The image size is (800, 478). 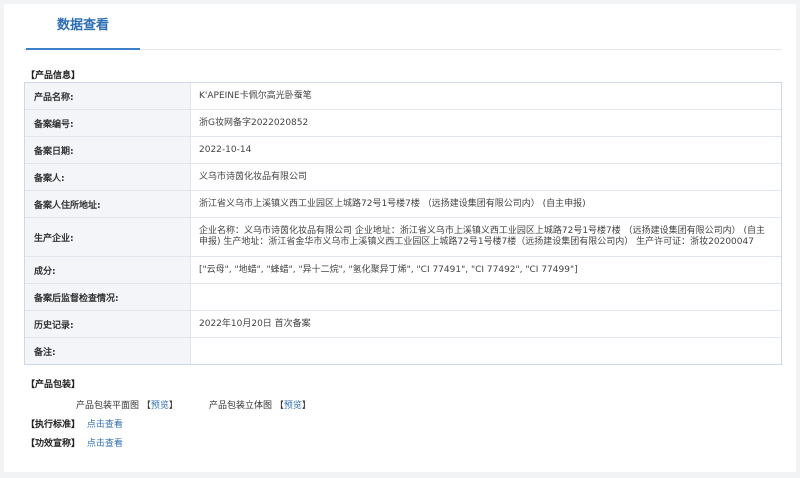 What do you see at coordinates (403, 27) in the screenshot?
I see `tab-bar: 数据查看` at bounding box center [403, 27].